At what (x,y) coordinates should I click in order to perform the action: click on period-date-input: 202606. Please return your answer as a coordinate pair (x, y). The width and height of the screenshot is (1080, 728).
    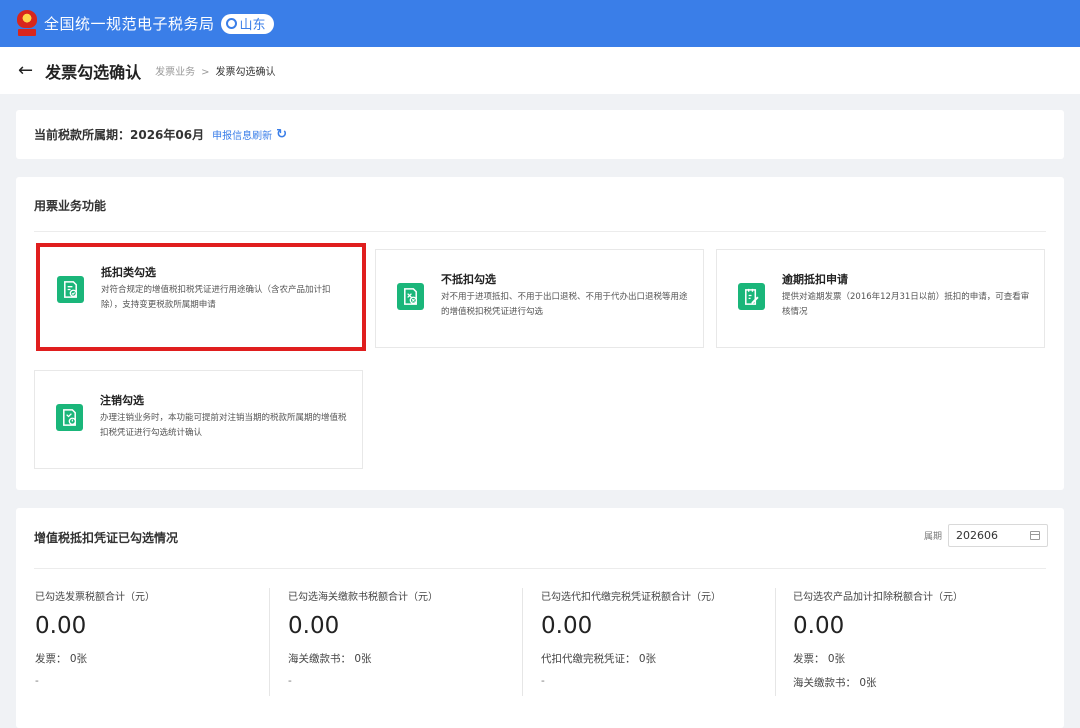
    Looking at the image, I should click on (998, 535).